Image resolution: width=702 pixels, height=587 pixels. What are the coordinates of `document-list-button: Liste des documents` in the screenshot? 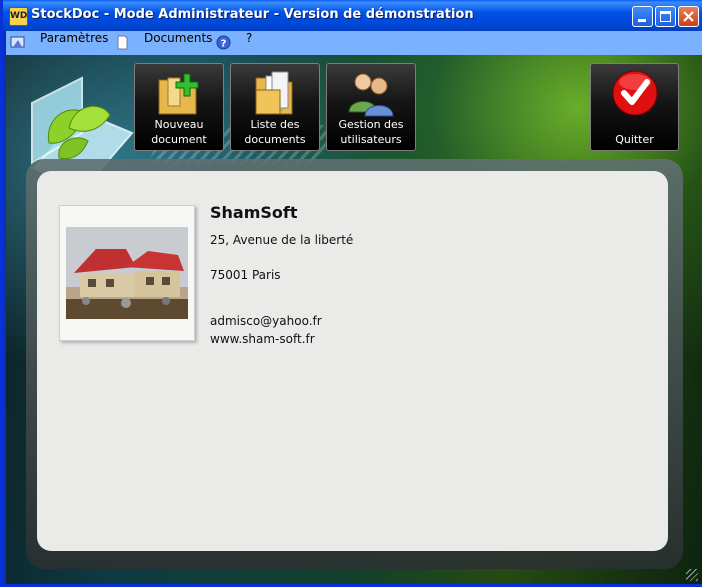 It's located at (275, 107).